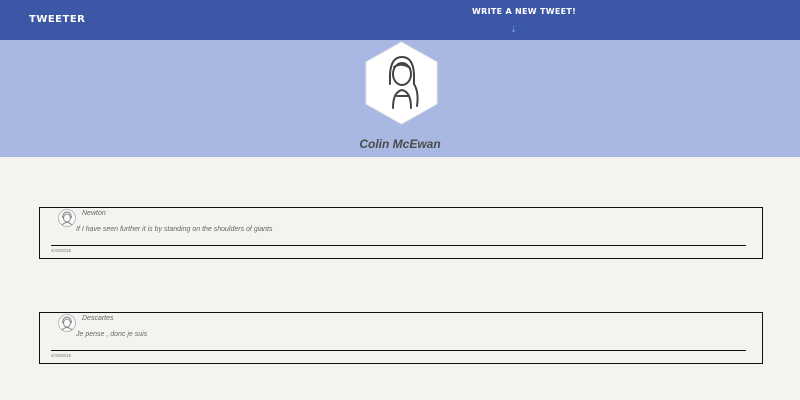 The width and height of the screenshot is (800, 400). I want to click on profile-avatar, so click(401, 83).